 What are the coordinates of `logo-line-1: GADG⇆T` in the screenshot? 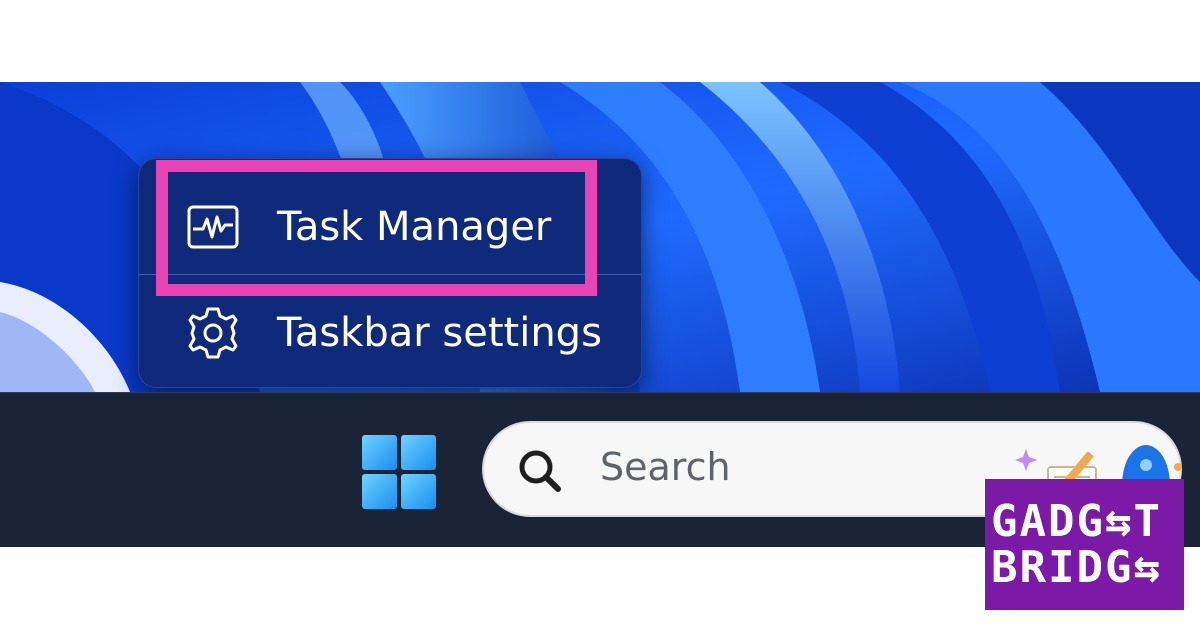 It's located at (1076, 521).